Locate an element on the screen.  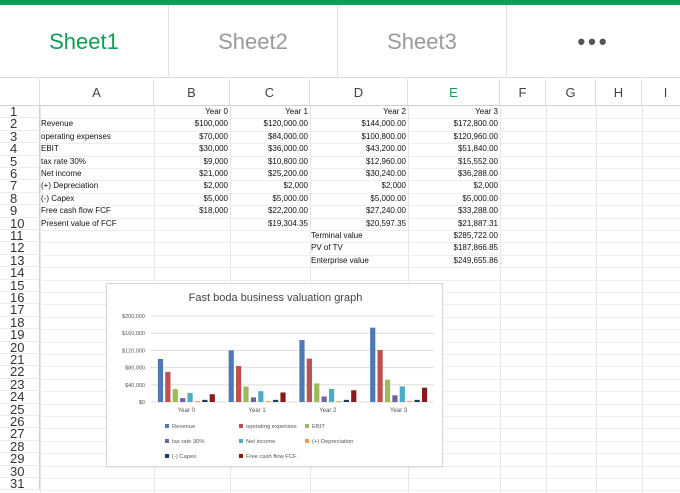
cell-a10: Present value of FCF is located at coordinates (97, 224).